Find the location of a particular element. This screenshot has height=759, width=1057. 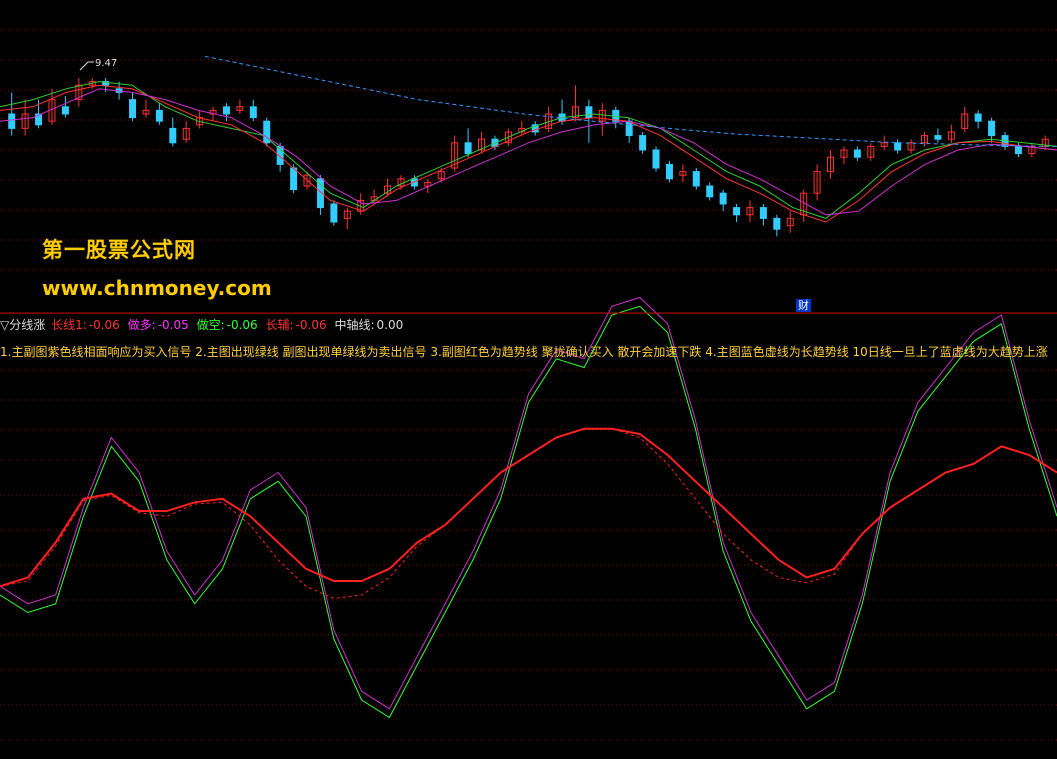

legend-item-long-aux: 长辅: -0.06 is located at coordinates (299, 325).